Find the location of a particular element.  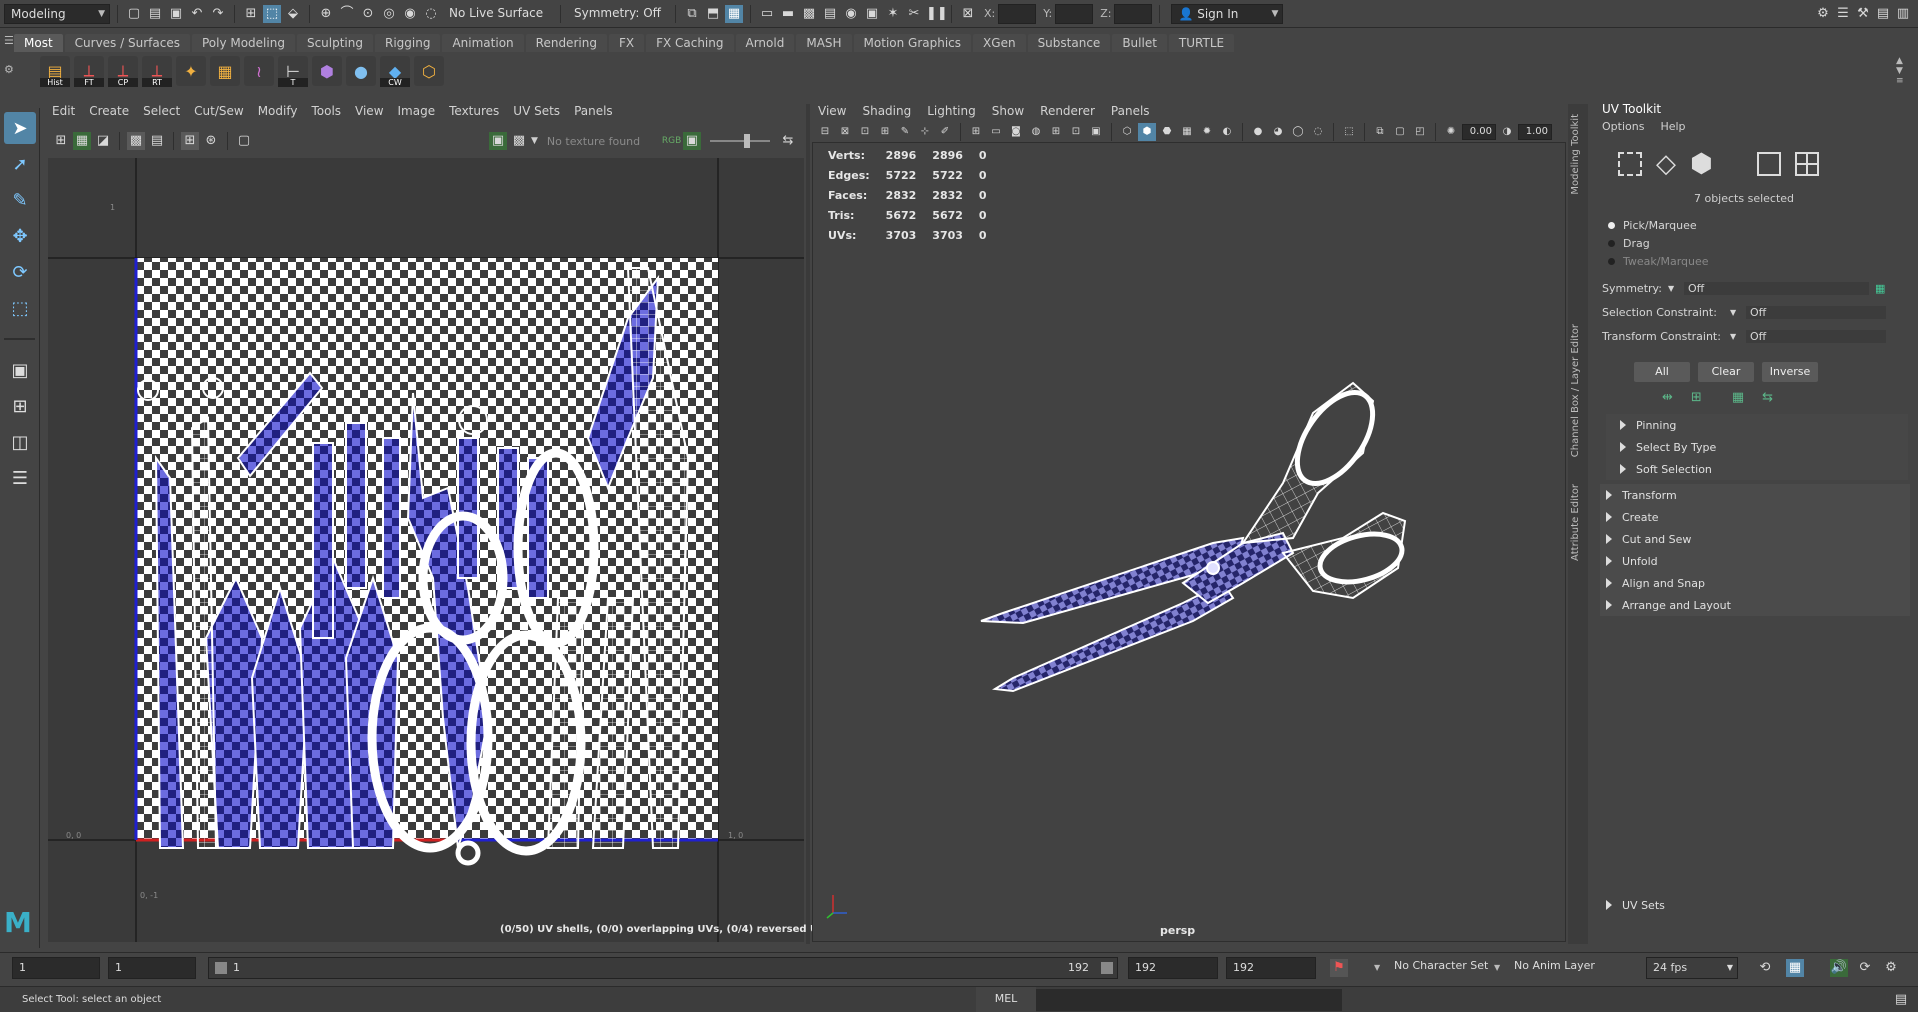

gate-mask-icon: ◍ is located at coordinates (1036, 132).